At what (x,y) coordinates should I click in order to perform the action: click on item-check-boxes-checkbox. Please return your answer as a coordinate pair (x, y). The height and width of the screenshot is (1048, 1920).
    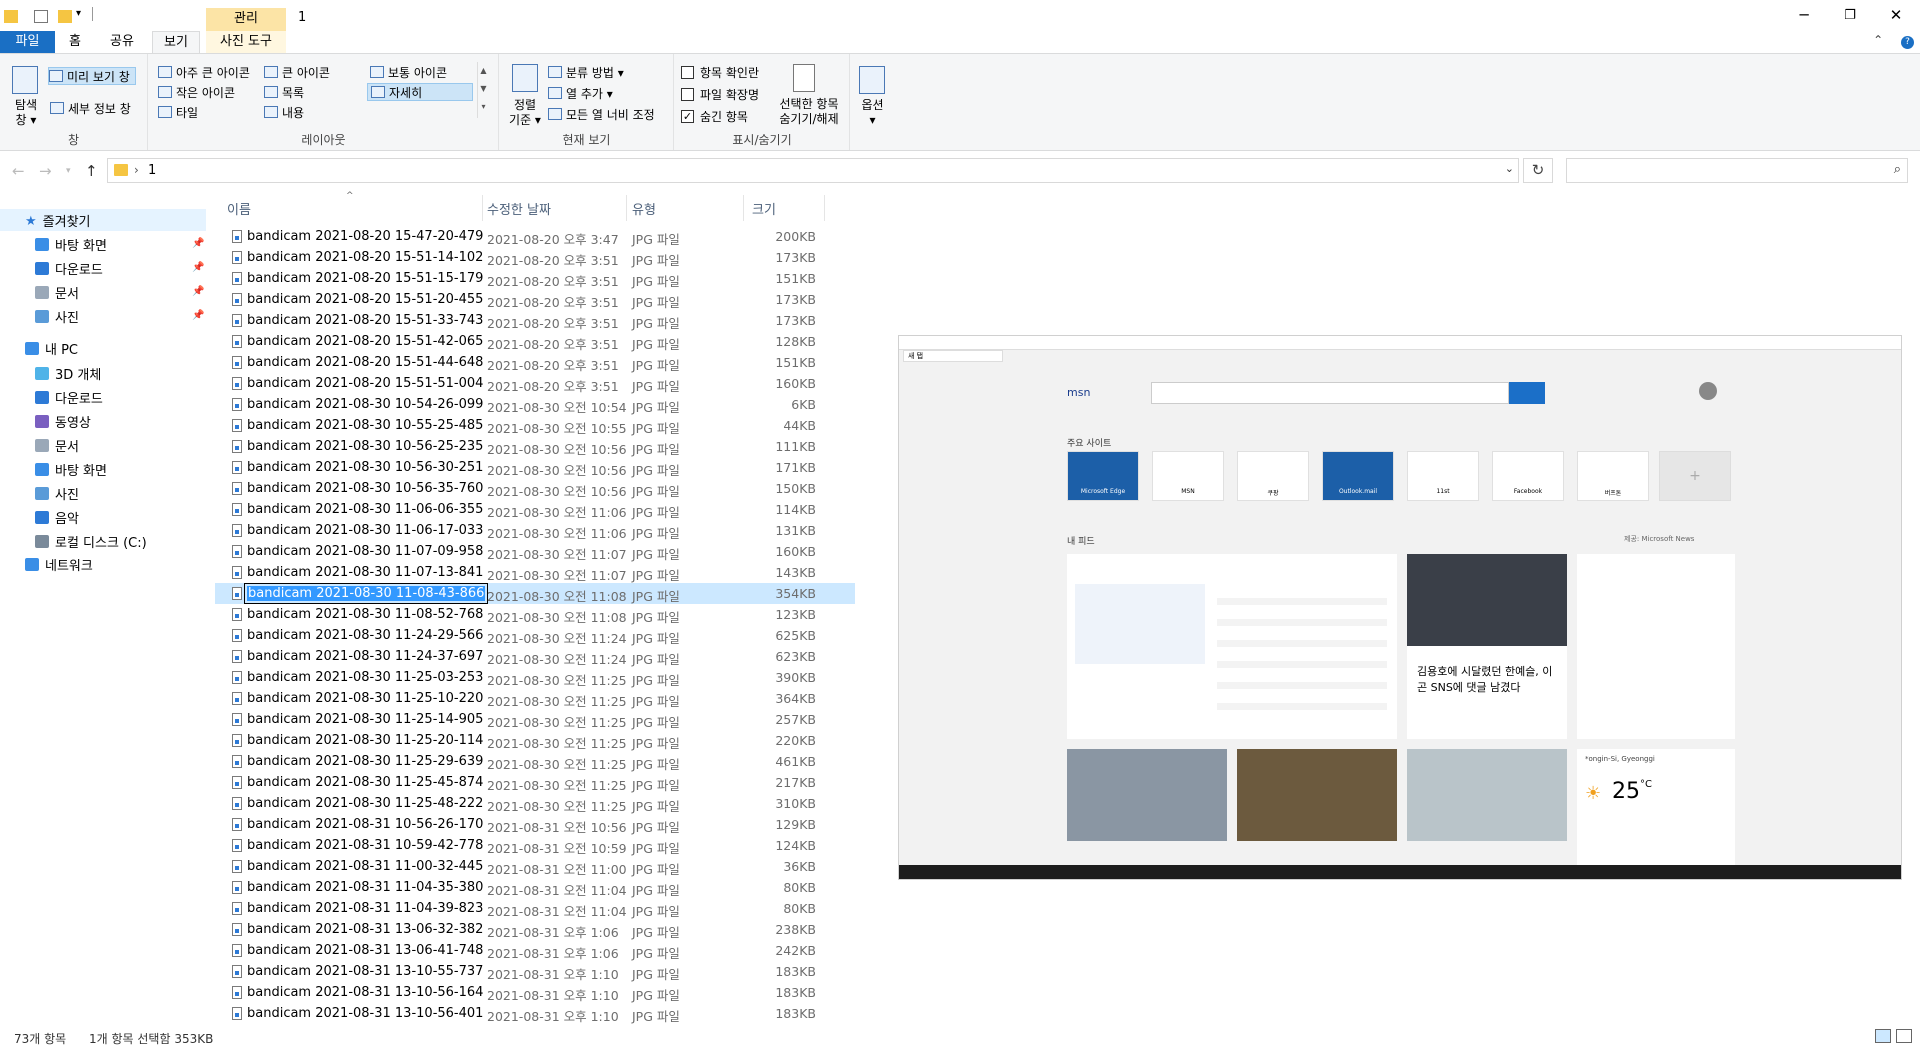
    Looking at the image, I should click on (687, 72).